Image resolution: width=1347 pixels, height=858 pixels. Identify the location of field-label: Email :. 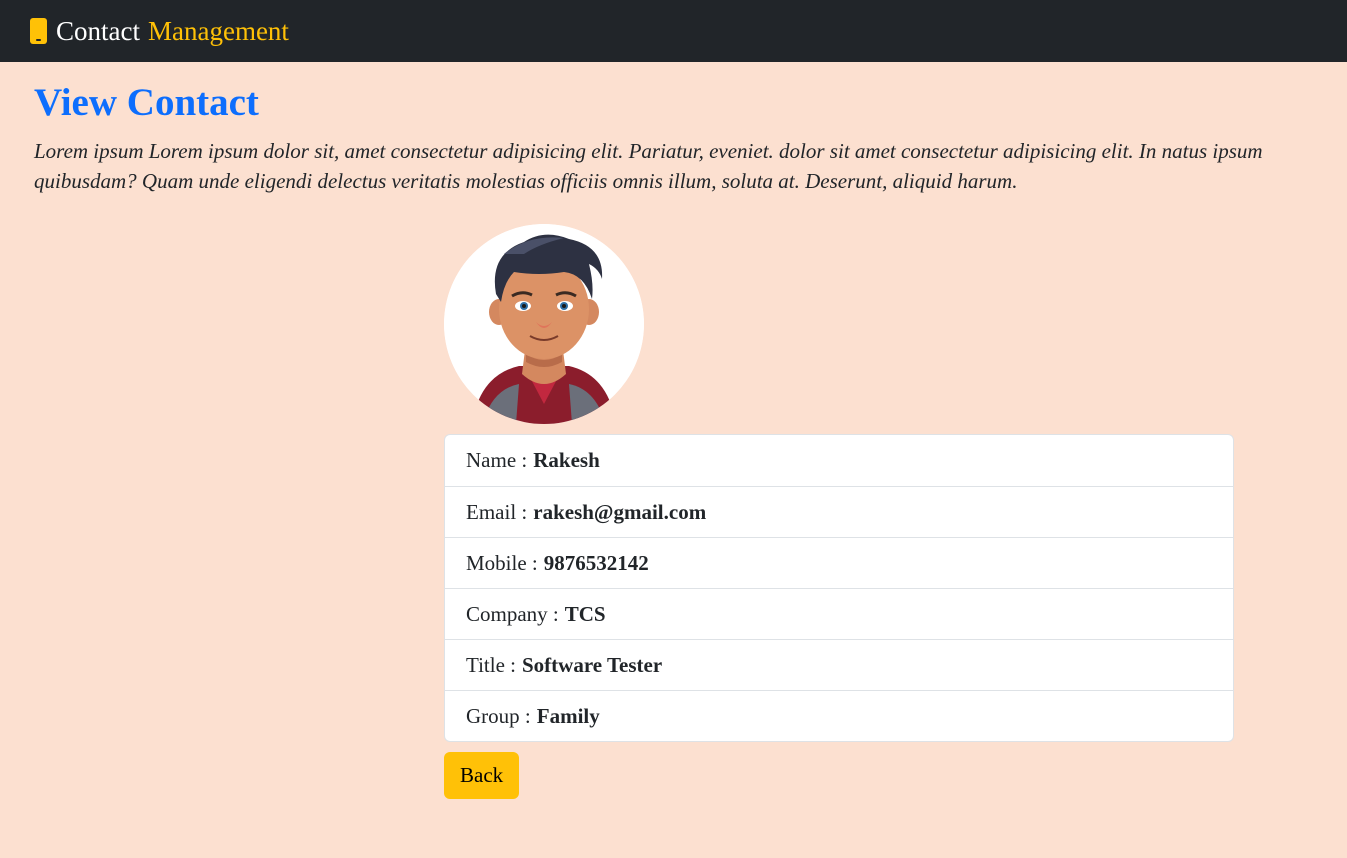
(497, 511).